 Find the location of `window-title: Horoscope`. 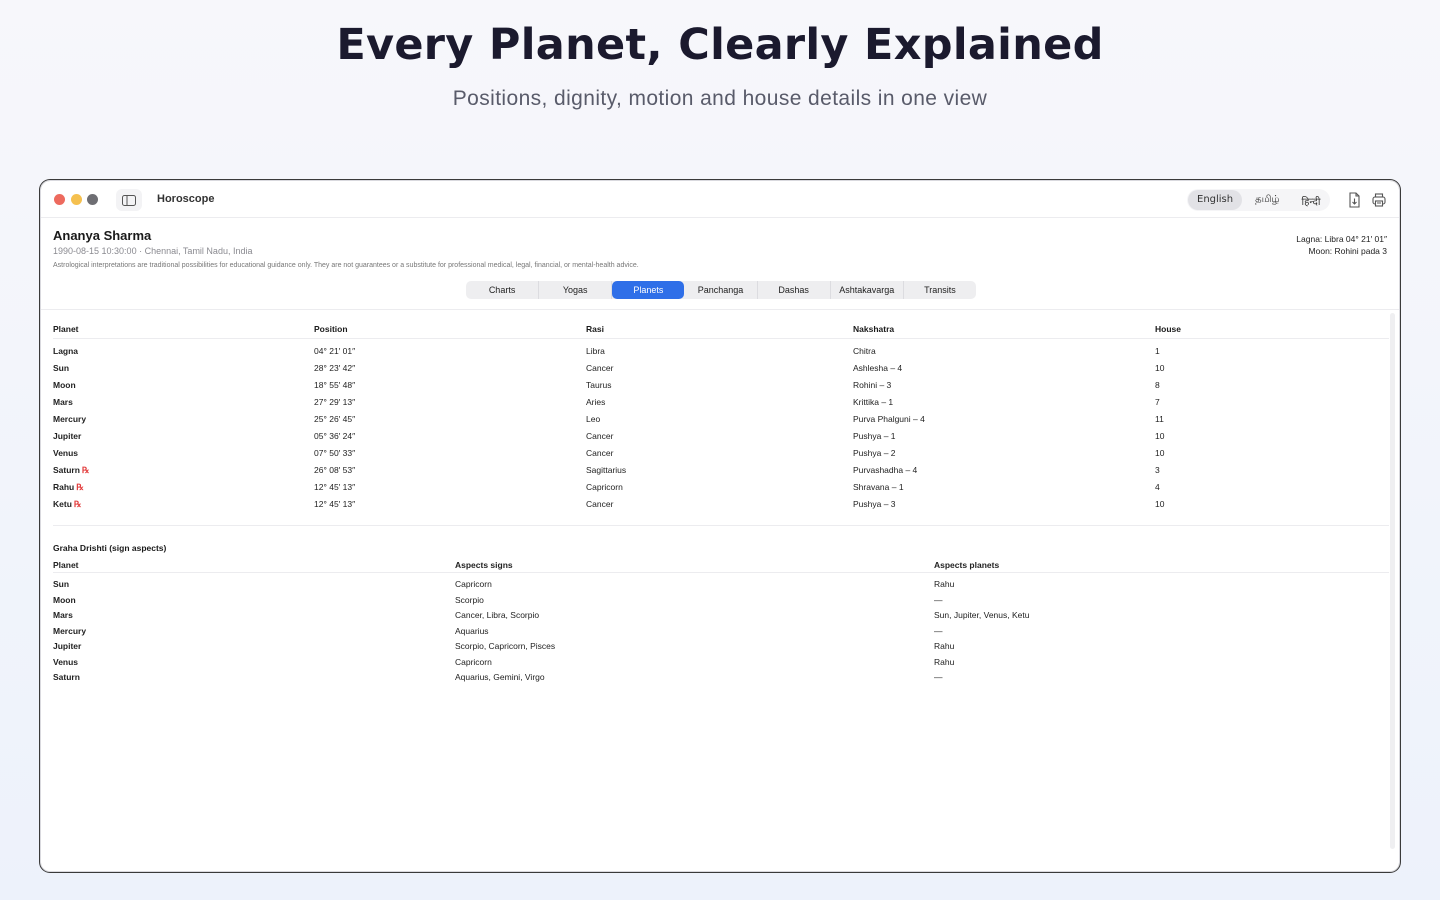

window-title: Horoscope is located at coordinates (186, 199).